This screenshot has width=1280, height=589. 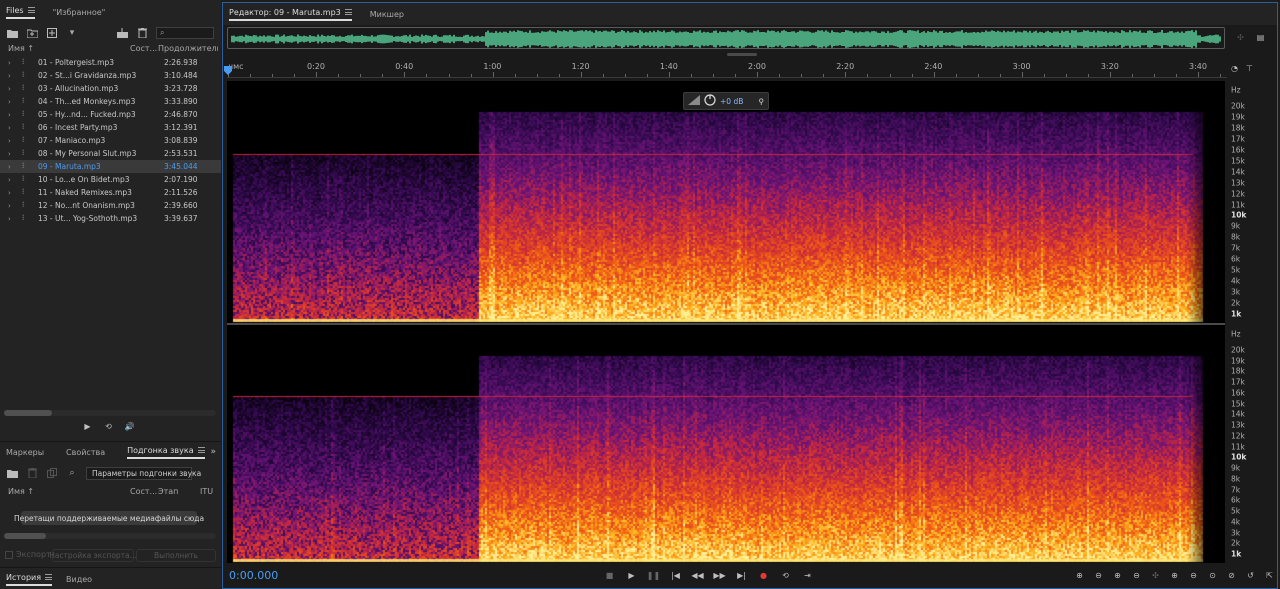 What do you see at coordinates (213, 452) in the screenshot?
I see `expand-panels-icon: »` at bounding box center [213, 452].